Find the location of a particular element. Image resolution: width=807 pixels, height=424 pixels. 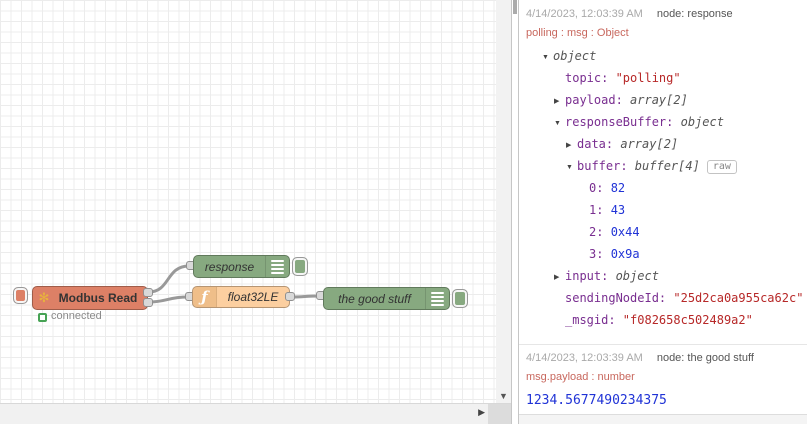

response-debug-toggle-button is located at coordinates (300, 266).